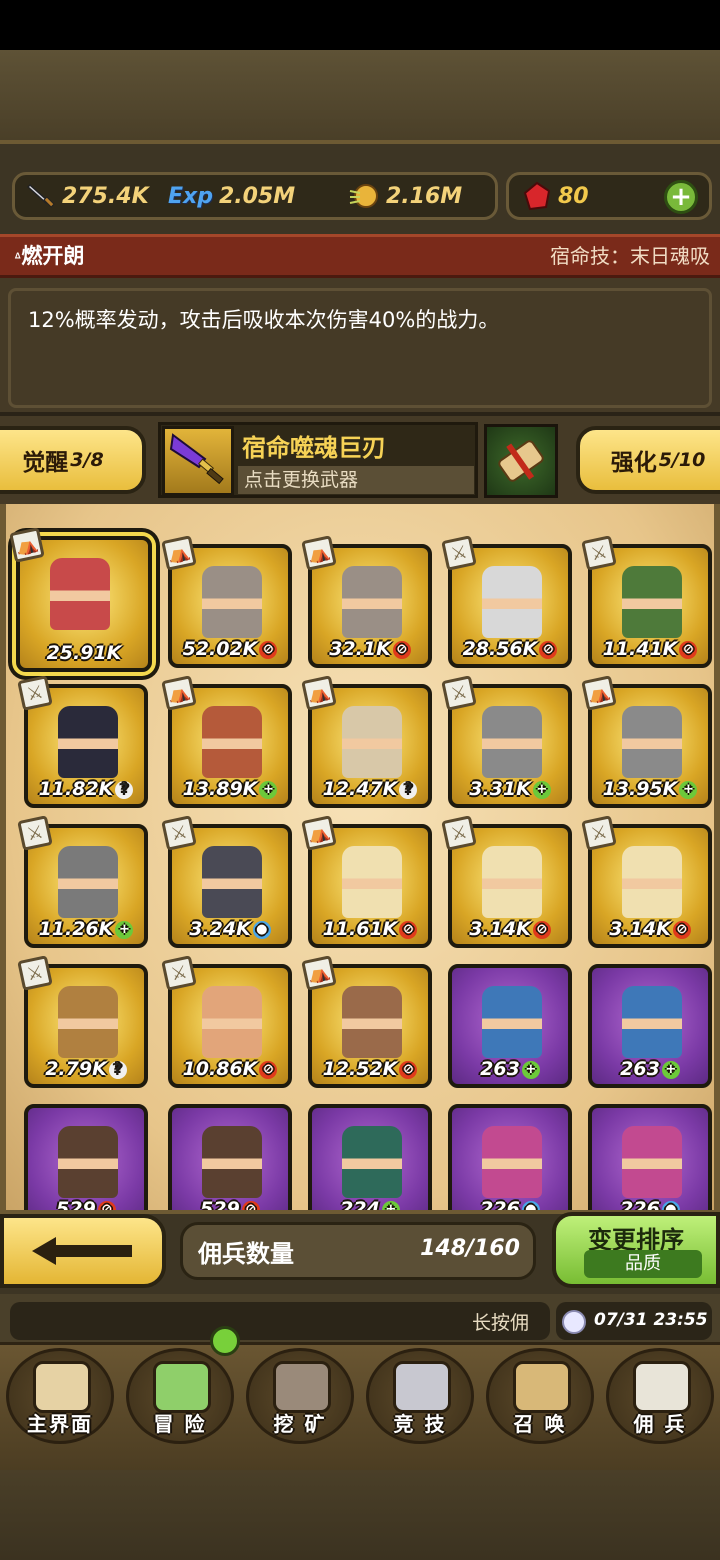  Describe the element at coordinates (420, 1397) in the screenshot. I see `nav-item: 竞 技` at that location.